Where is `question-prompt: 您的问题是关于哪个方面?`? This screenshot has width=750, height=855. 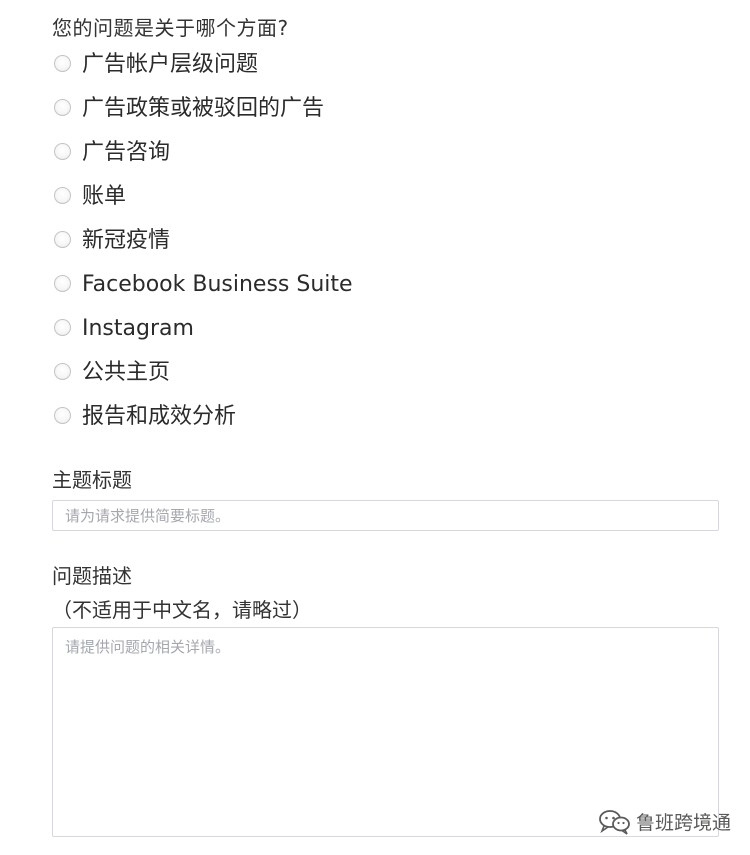 question-prompt: 您的问题是关于哪个方面? is located at coordinates (170, 28).